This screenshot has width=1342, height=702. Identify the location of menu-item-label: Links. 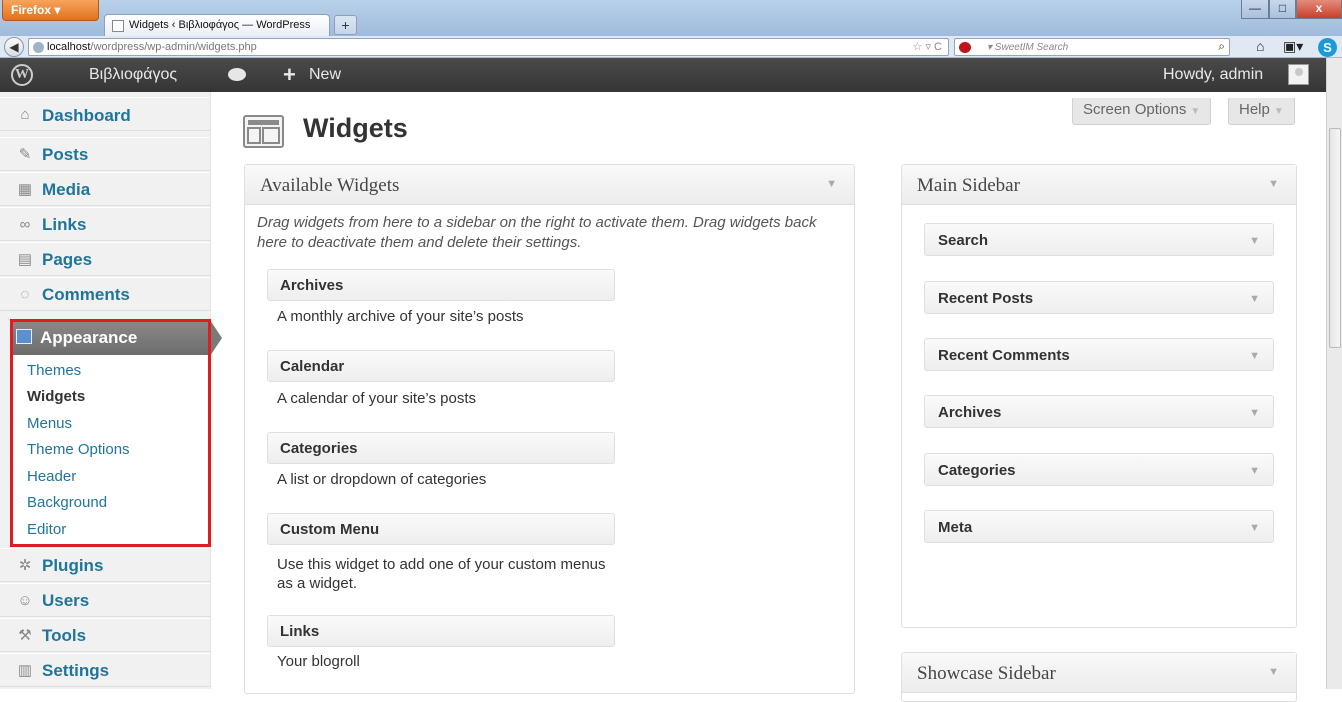
(64, 224).